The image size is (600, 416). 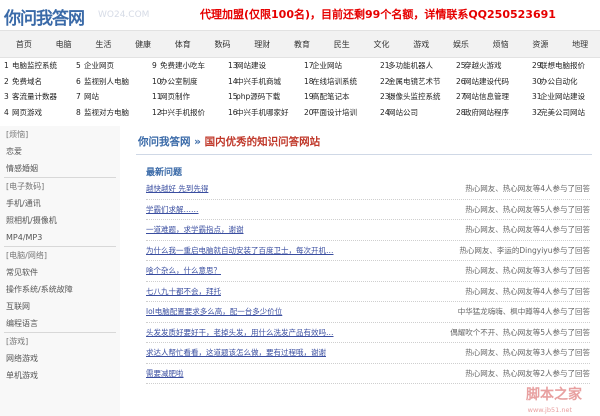 I want to click on question-row: 越快越好 先到先得 热心网友、热心网友等4人参与了回答, so click(x=368, y=189).